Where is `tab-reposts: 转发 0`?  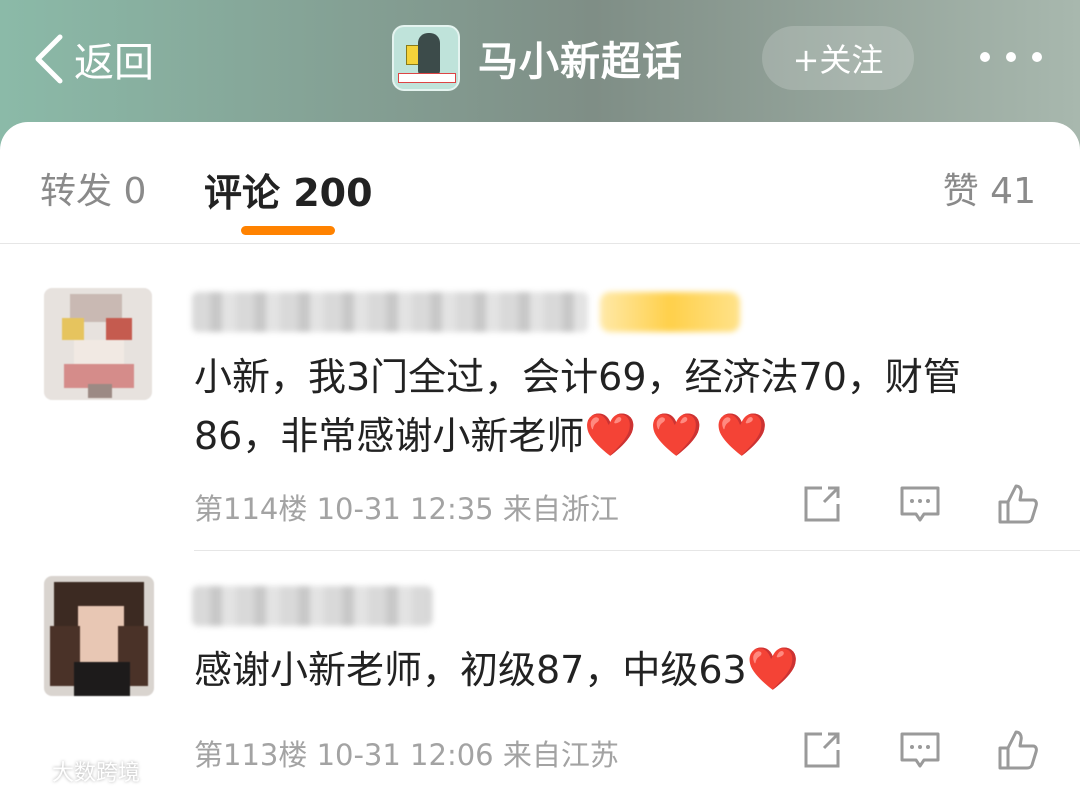 tab-reposts: 转发 0 is located at coordinates (93, 188).